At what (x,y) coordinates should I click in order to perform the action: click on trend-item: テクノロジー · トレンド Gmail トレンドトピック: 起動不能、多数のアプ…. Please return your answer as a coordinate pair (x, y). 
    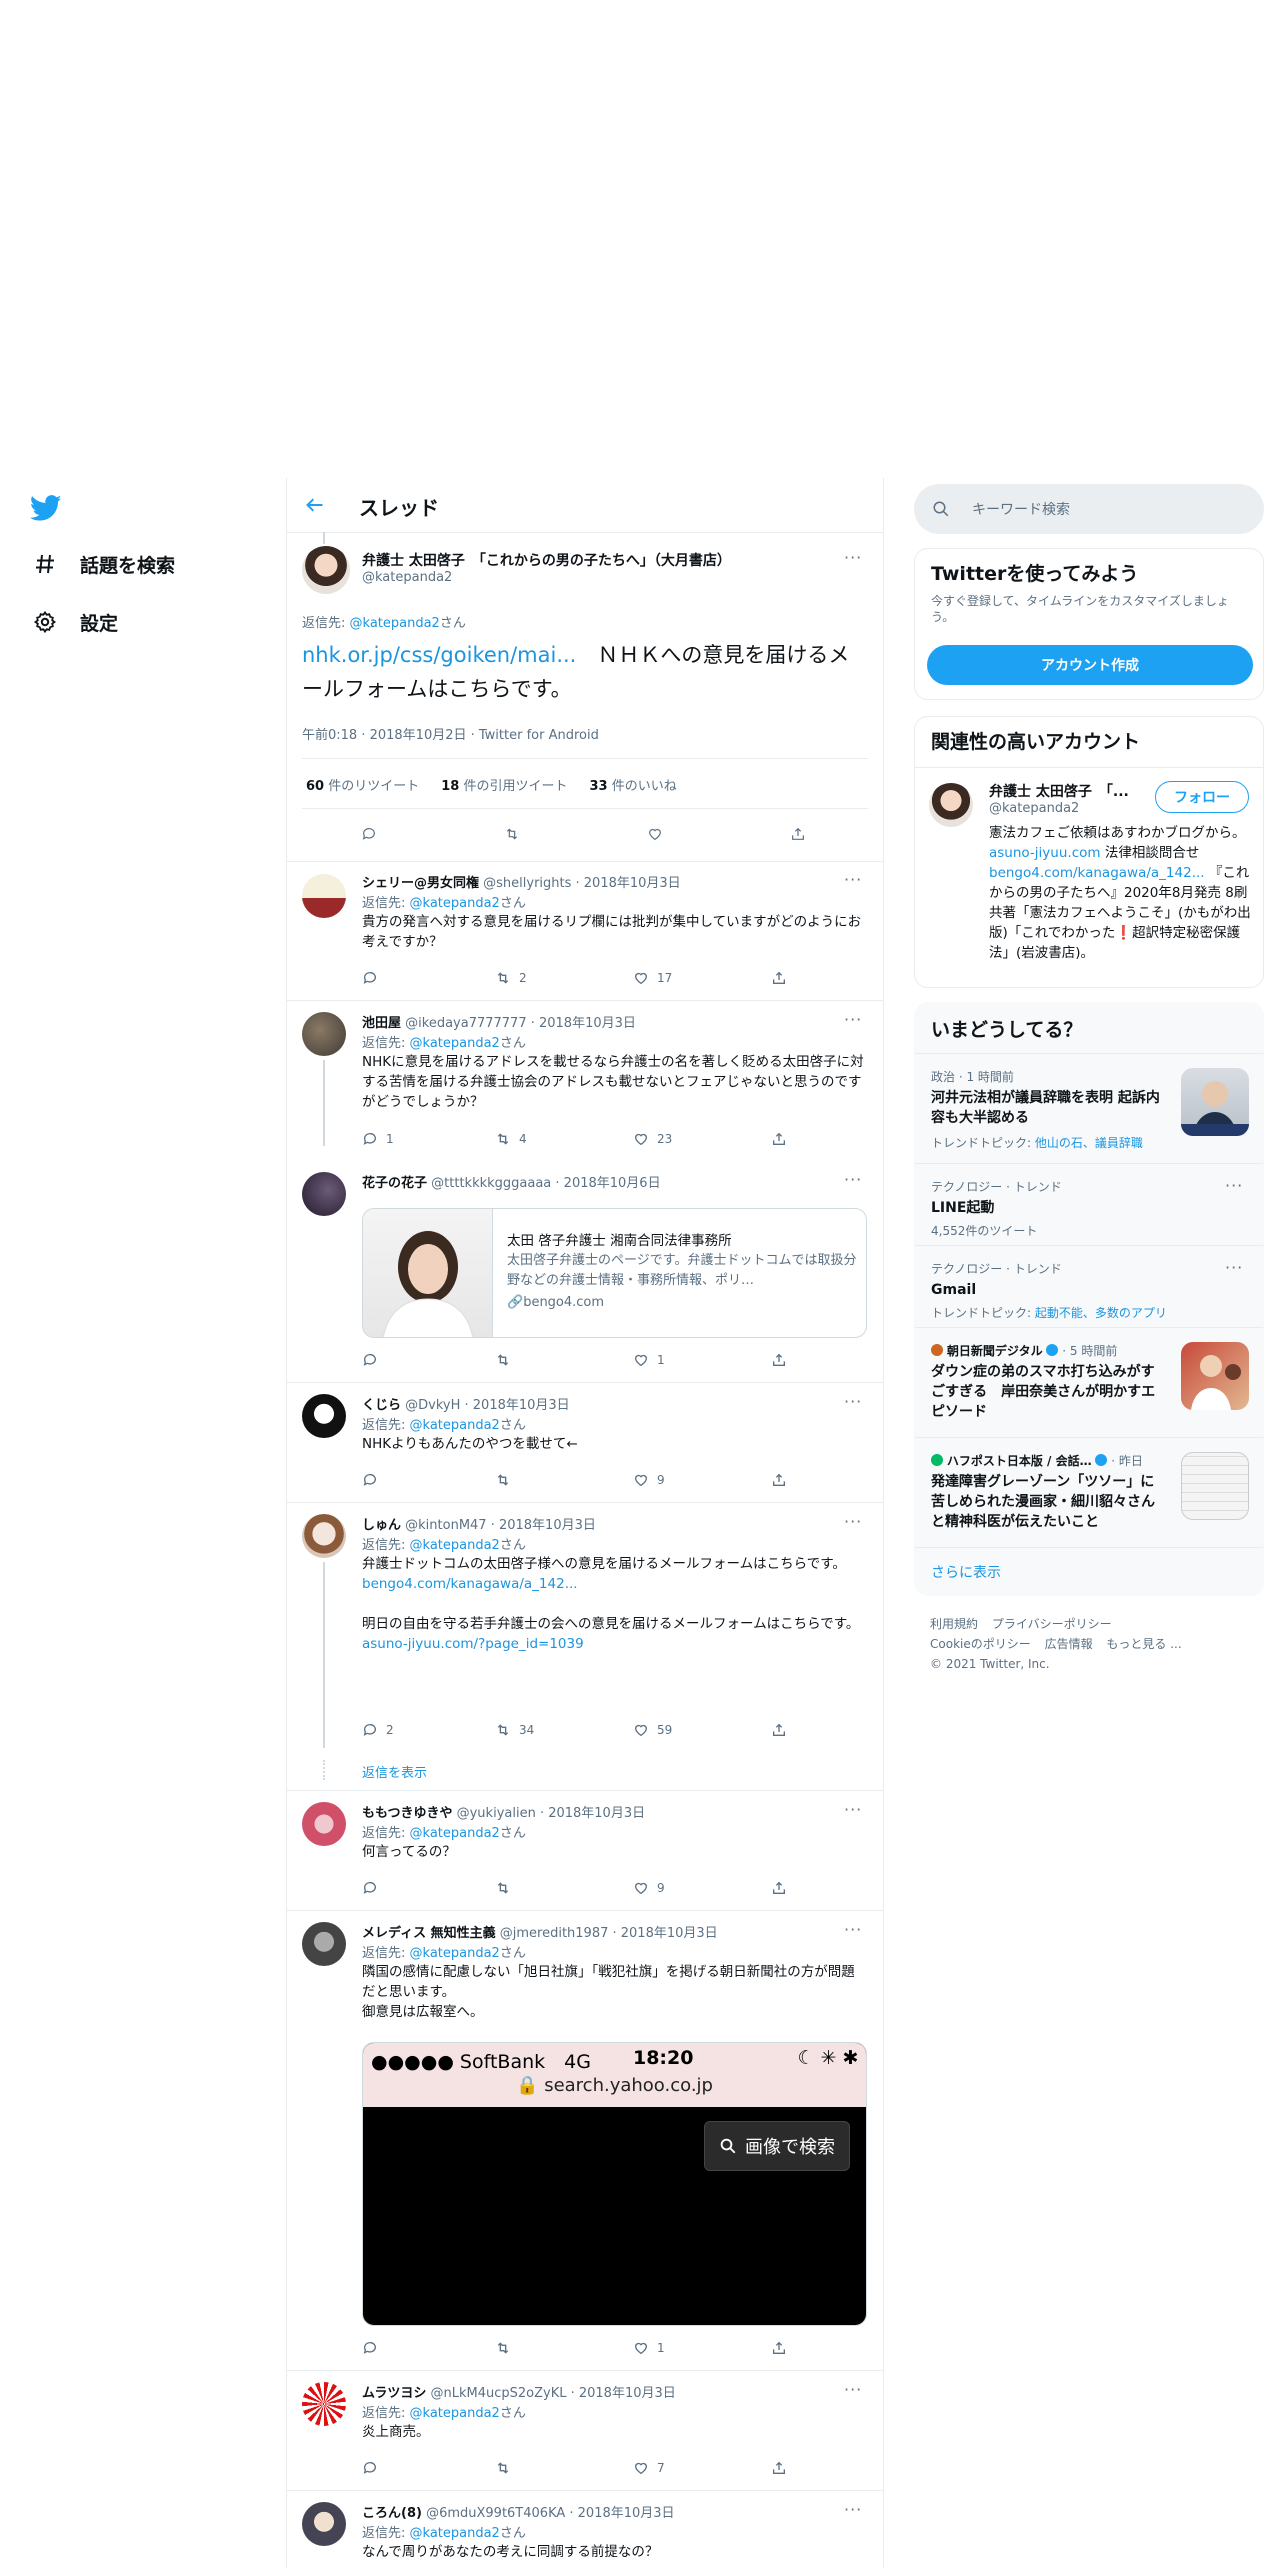
    Looking at the image, I should click on (1089, 1286).